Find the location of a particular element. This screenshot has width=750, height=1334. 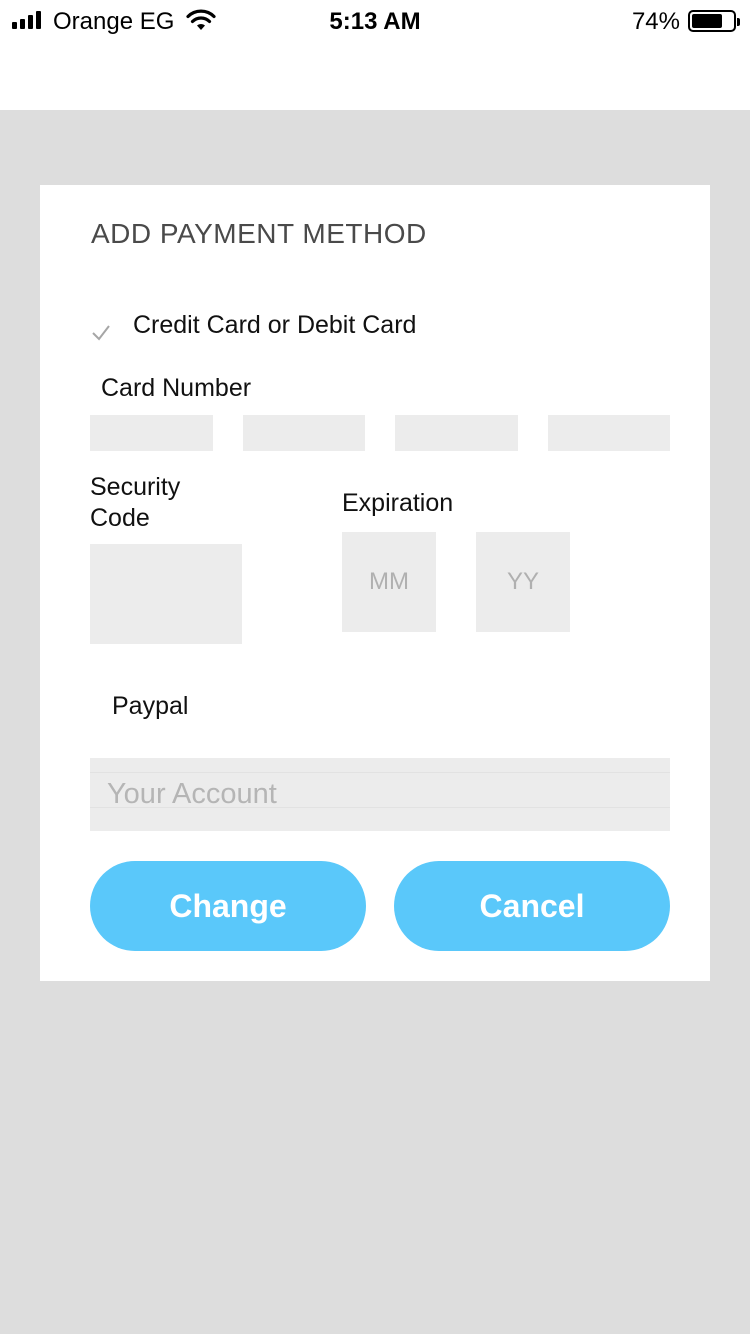

expiration-label: Expiration is located at coordinates (398, 503).